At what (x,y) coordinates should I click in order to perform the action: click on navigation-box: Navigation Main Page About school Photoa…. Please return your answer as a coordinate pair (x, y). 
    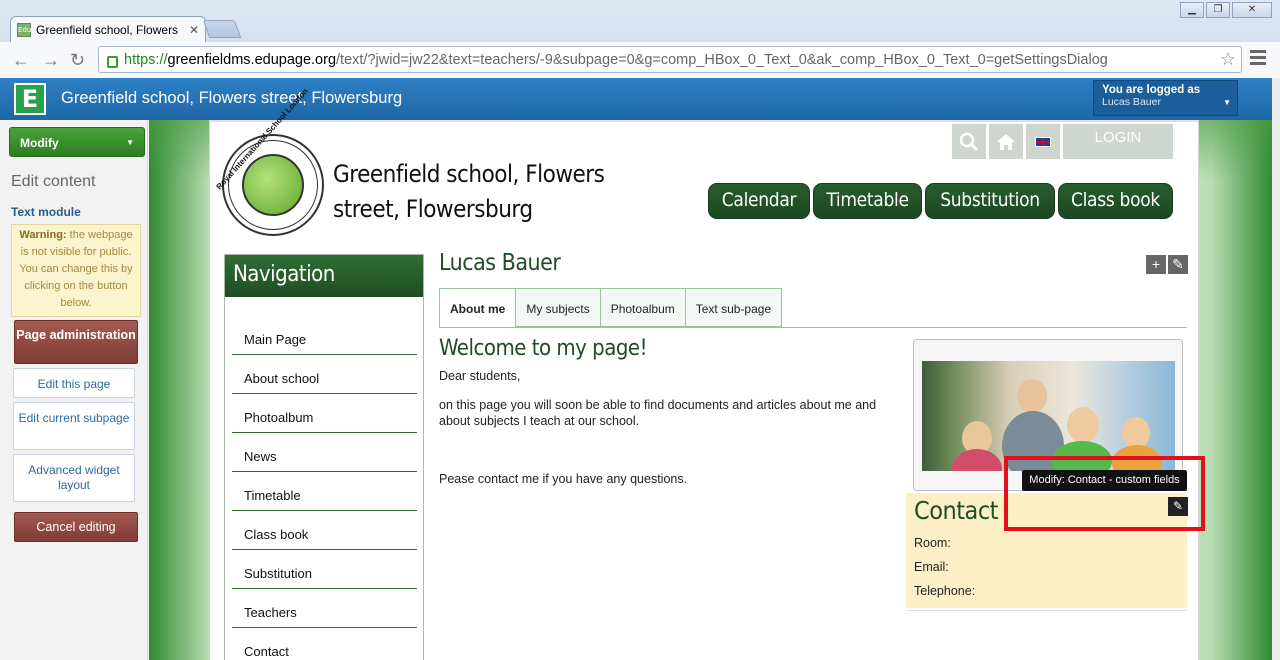
    Looking at the image, I should click on (324, 457).